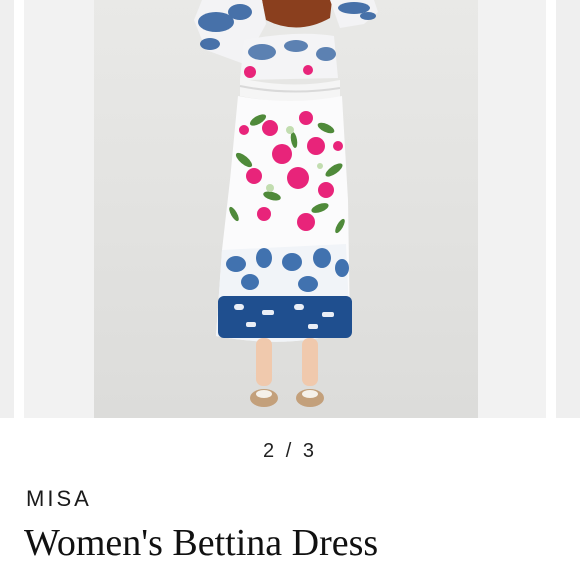 Image resolution: width=580 pixels, height=580 pixels. What do you see at coordinates (568, 209) in the screenshot?
I see `next-slide-peek` at bounding box center [568, 209].